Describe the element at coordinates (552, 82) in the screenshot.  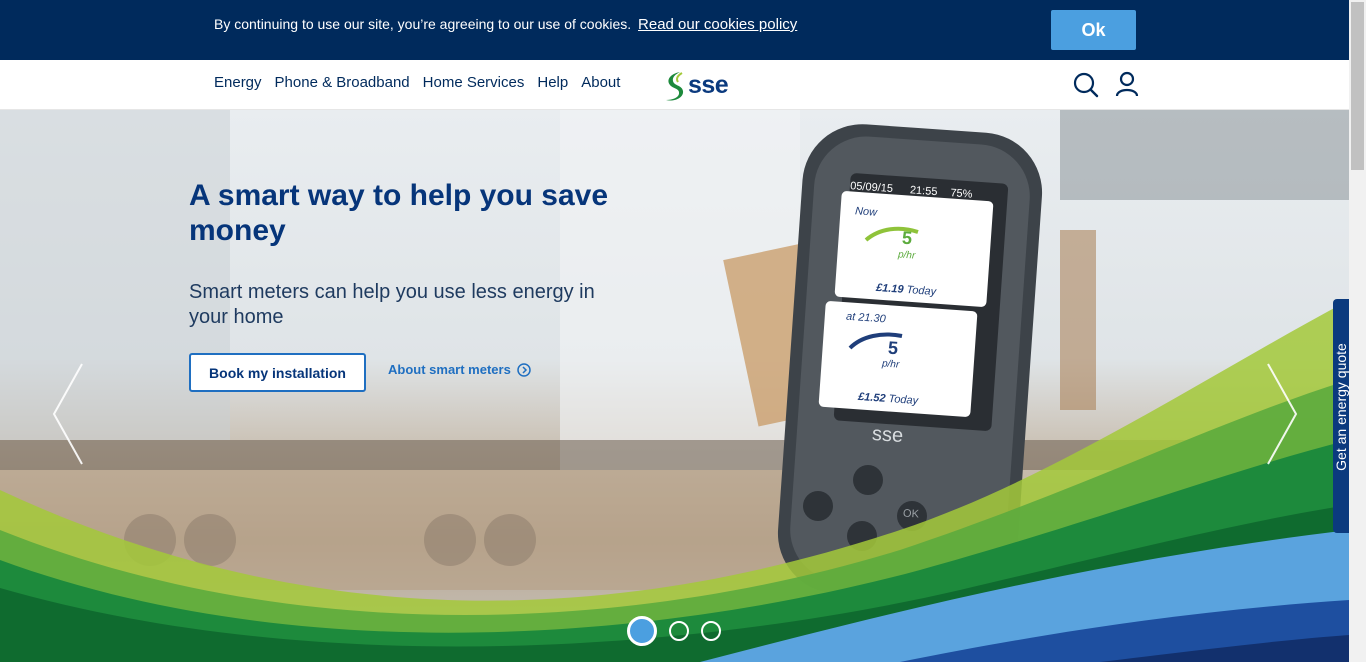
I see `nav-item-help: Help` at that location.